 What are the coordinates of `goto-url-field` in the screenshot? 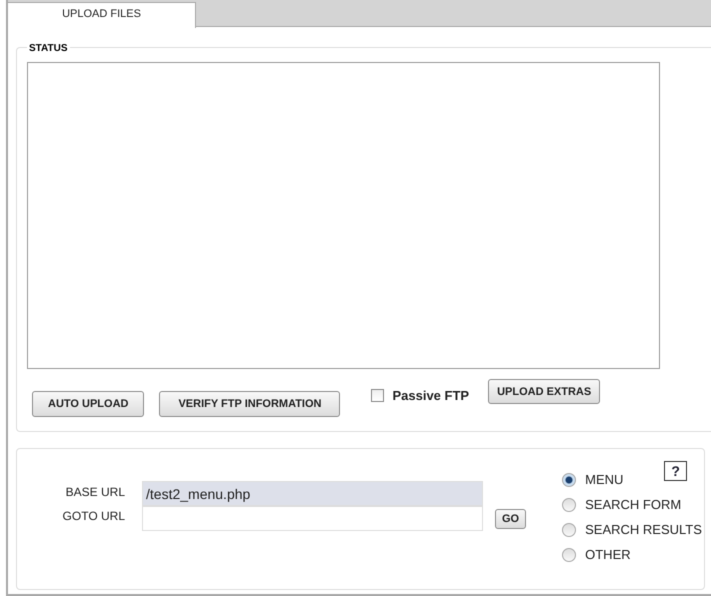 It's located at (312, 518).